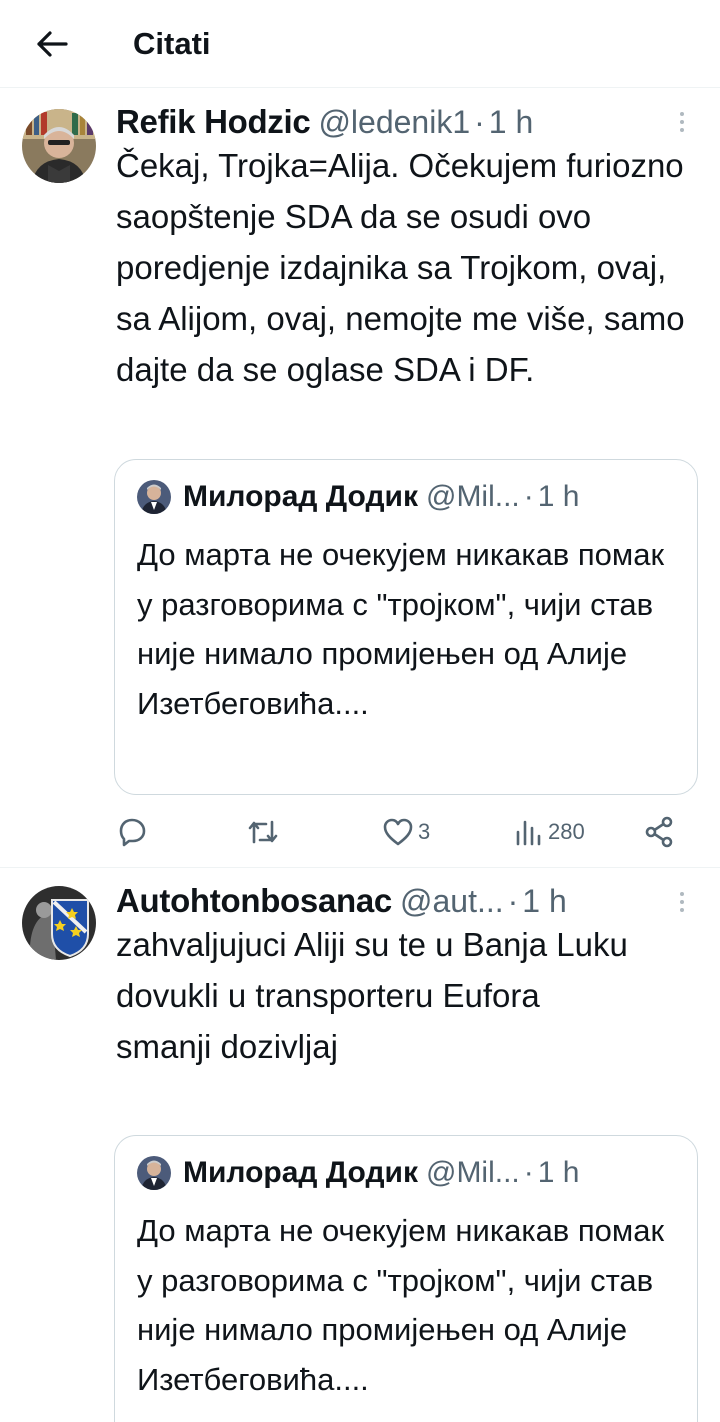  What do you see at coordinates (213, 122) in the screenshot?
I see `author-name: Refik Hodzic` at bounding box center [213, 122].